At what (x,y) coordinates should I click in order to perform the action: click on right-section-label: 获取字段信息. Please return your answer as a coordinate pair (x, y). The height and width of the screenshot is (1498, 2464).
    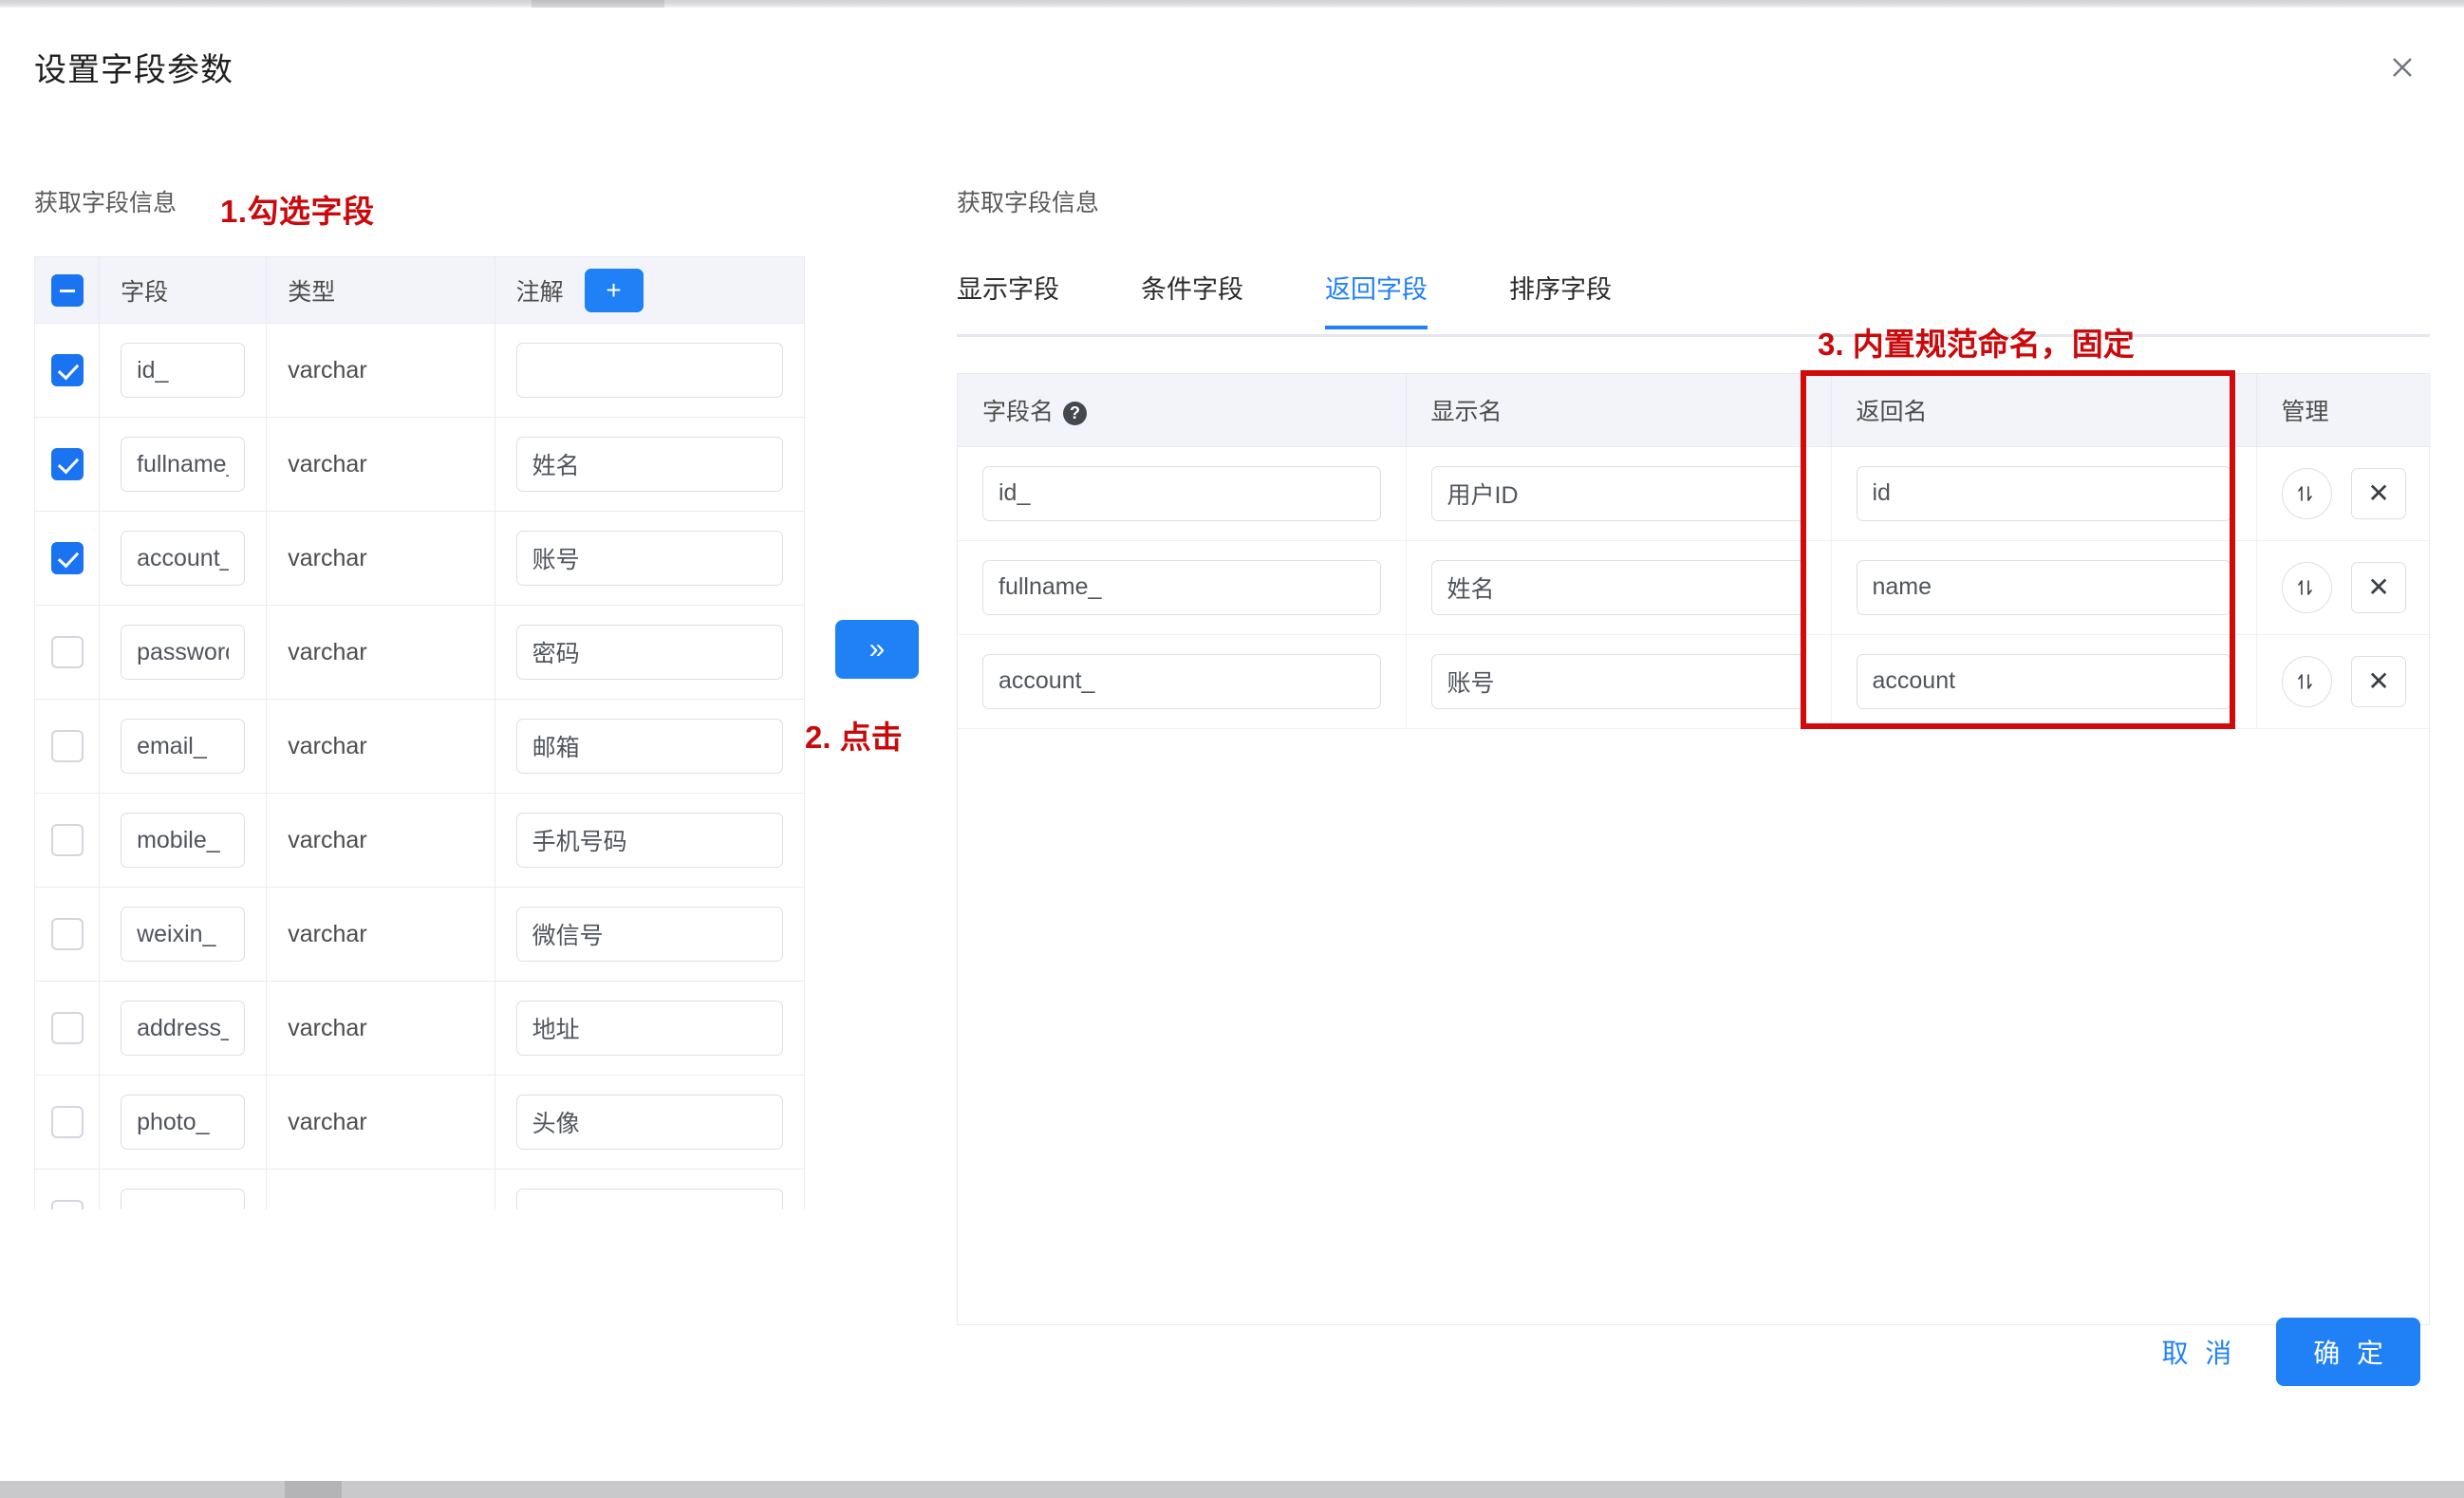
    Looking at the image, I should click on (1028, 203).